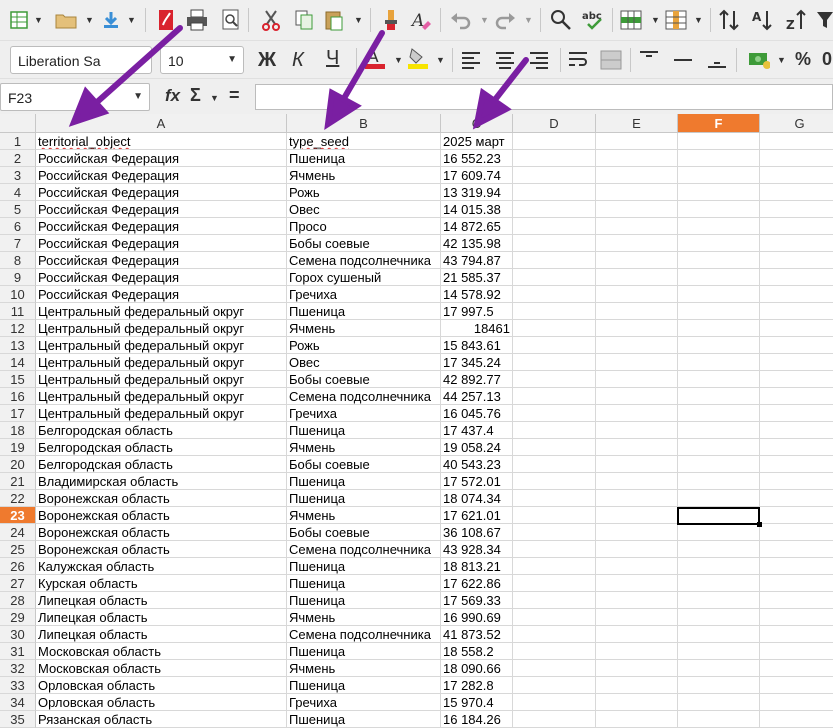  I want to click on row-header: 19, so click(18, 447).